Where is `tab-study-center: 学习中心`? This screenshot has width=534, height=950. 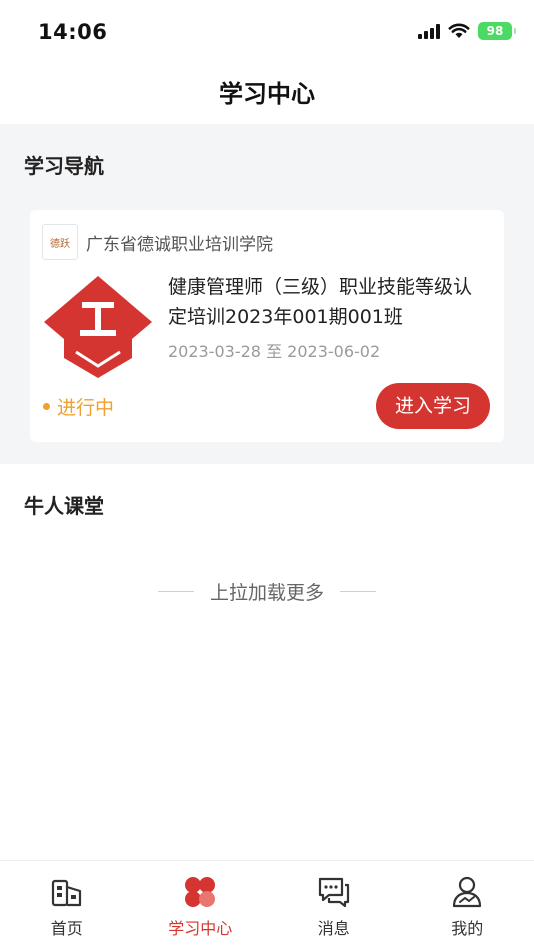
tab-study-center: 学习中心 is located at coordinates (201, 905).